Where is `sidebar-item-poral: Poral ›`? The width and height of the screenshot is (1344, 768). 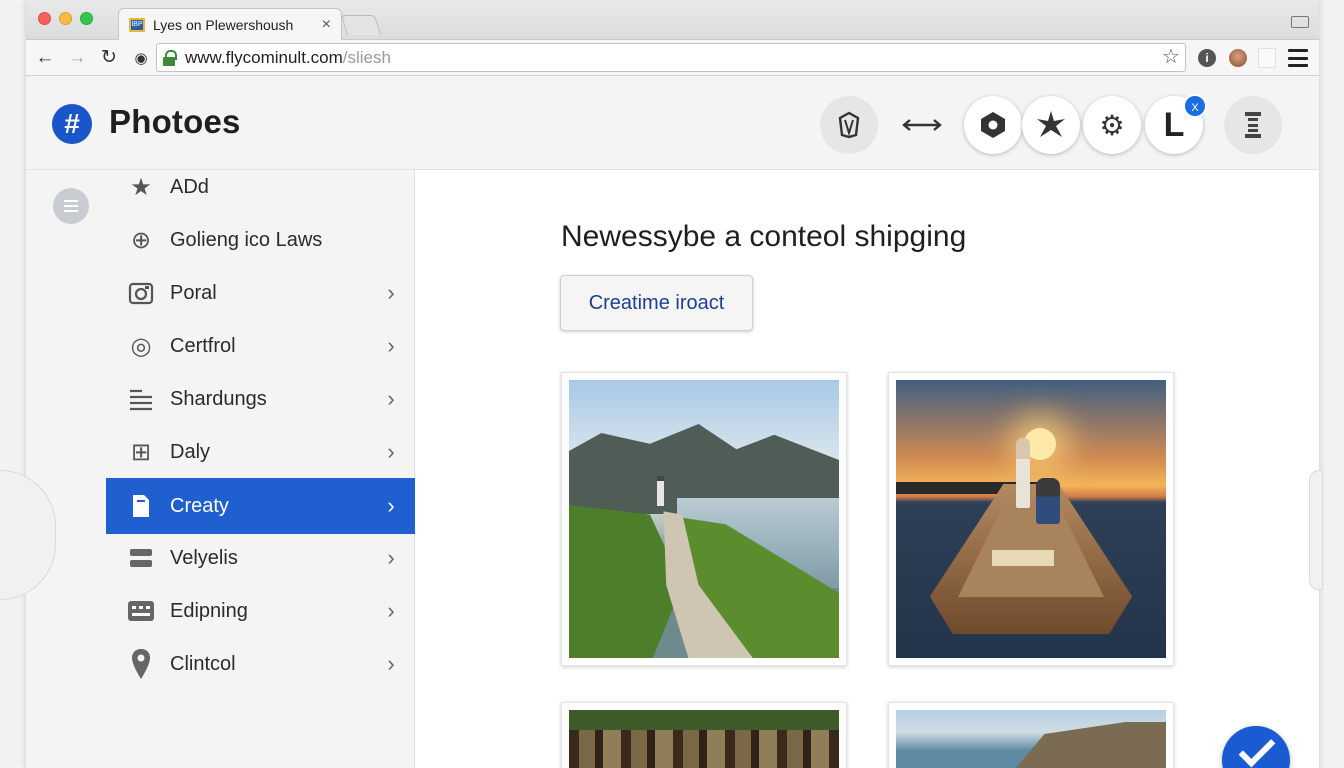 sidebar-item-poral: Poral › is located at coordinates (260, 293).